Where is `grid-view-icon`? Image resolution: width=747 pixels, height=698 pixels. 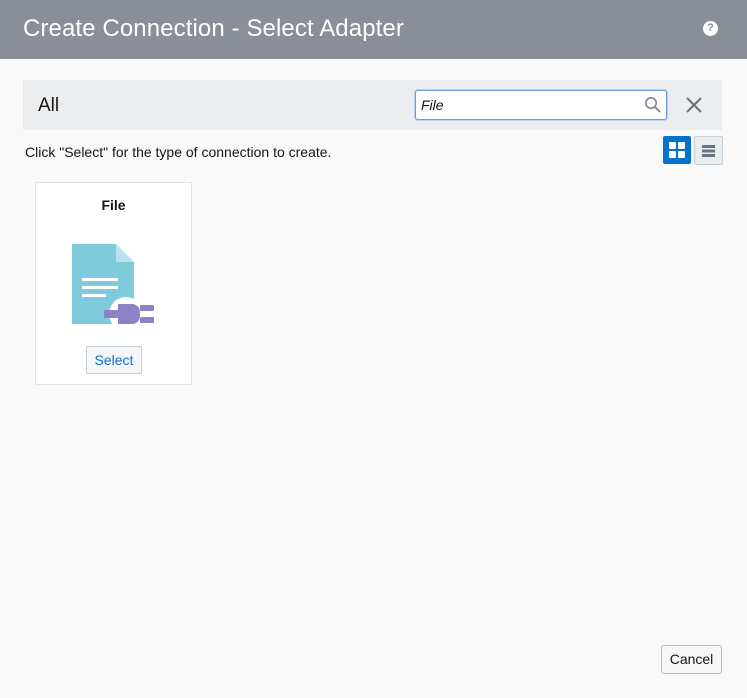
grid-view-icon is located at coordinates (677, 150).